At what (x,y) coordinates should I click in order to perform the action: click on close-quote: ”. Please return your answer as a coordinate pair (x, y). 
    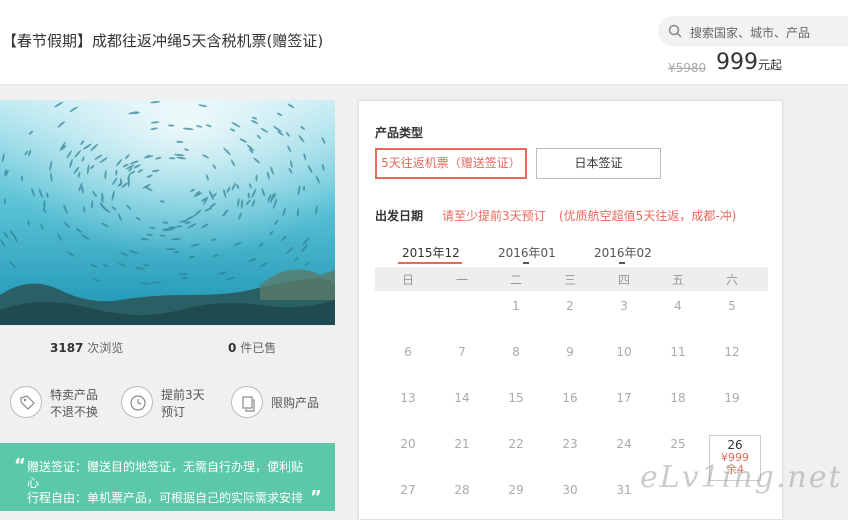
    Looking at the image, I should click on (316, 497).